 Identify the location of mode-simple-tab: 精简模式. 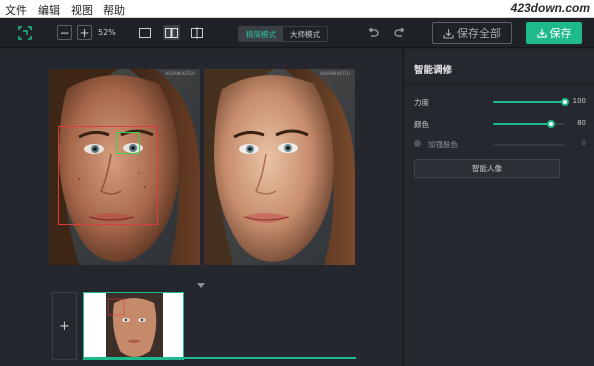
(261, 34).